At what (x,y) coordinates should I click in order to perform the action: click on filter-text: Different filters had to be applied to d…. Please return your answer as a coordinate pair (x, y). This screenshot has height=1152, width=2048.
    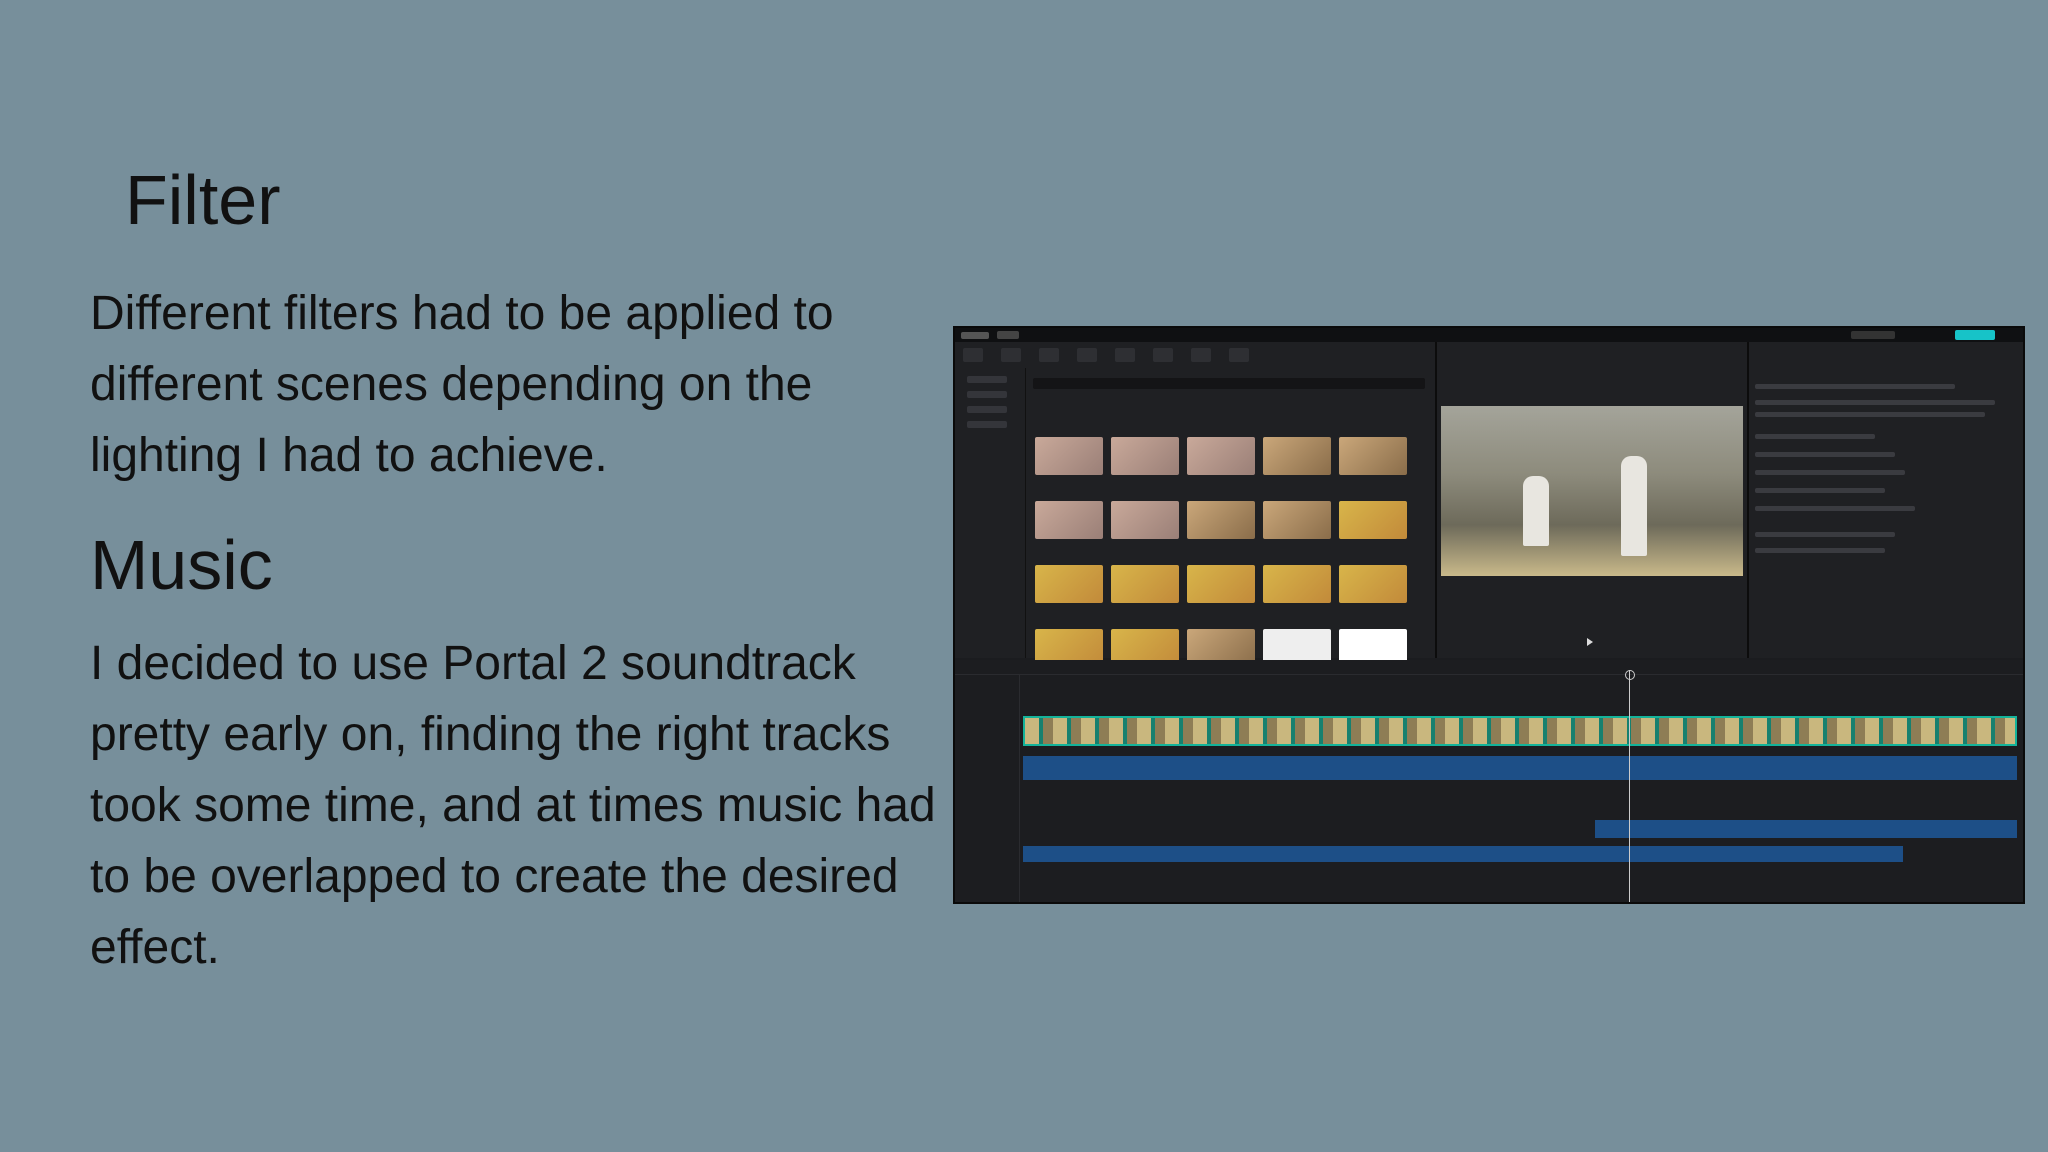
    Looking at the image, I should click on (462, 384).